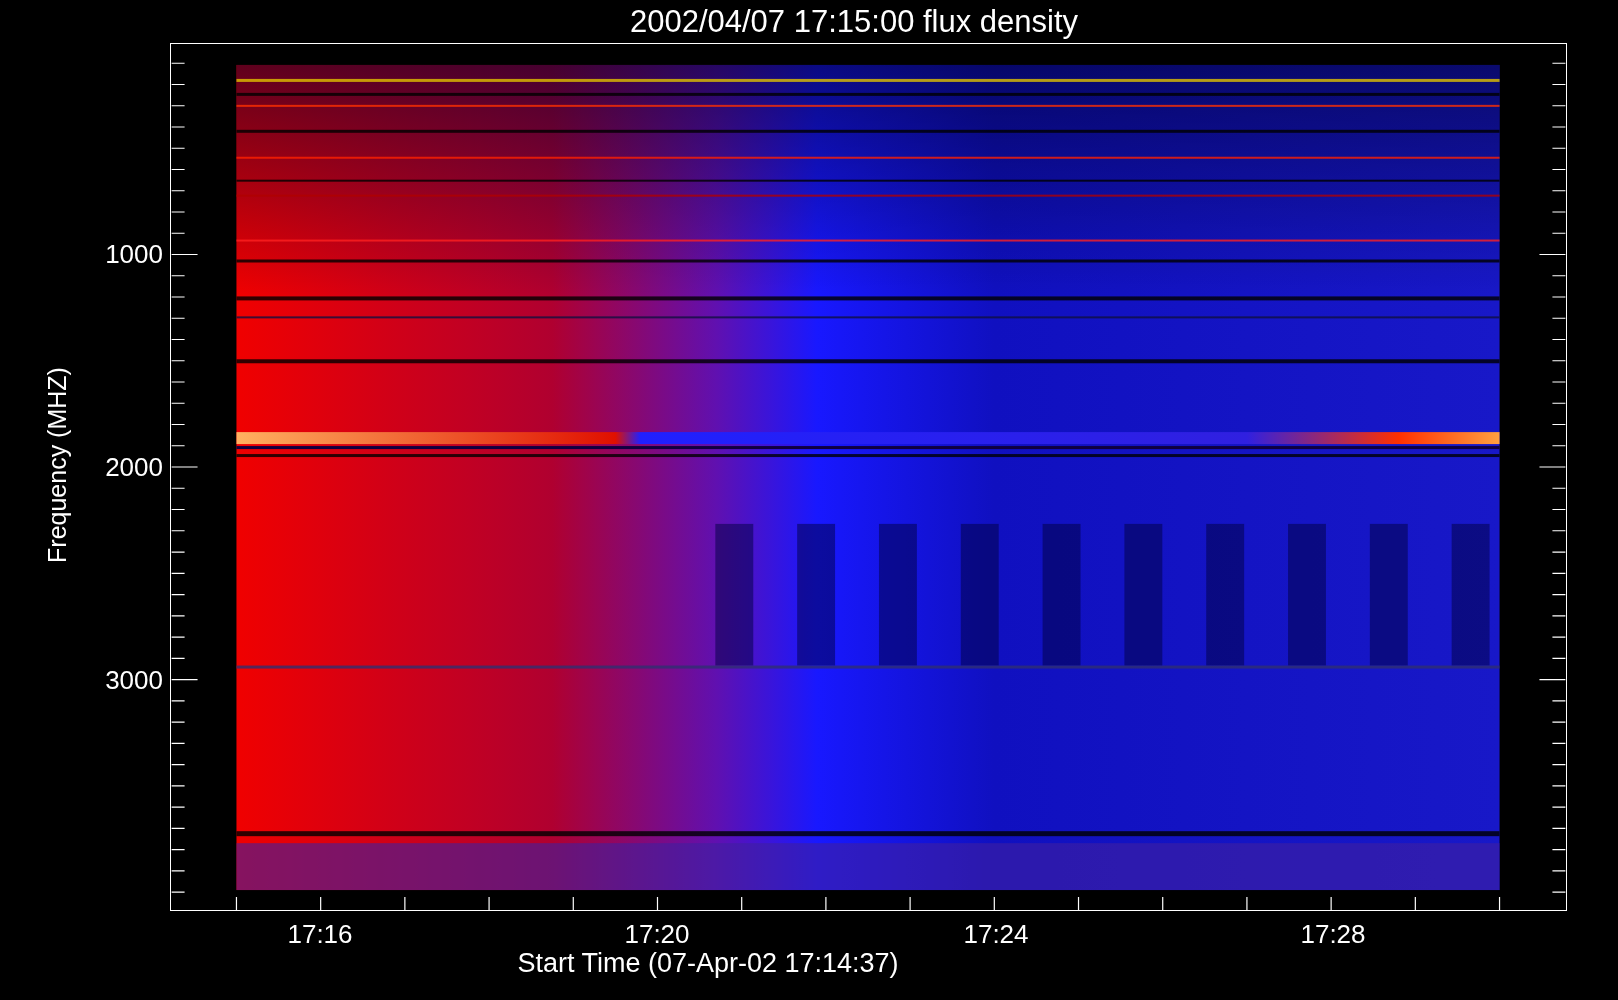  I want to click on y-axis-label: Frequency (MHZ), so click(57, 465).